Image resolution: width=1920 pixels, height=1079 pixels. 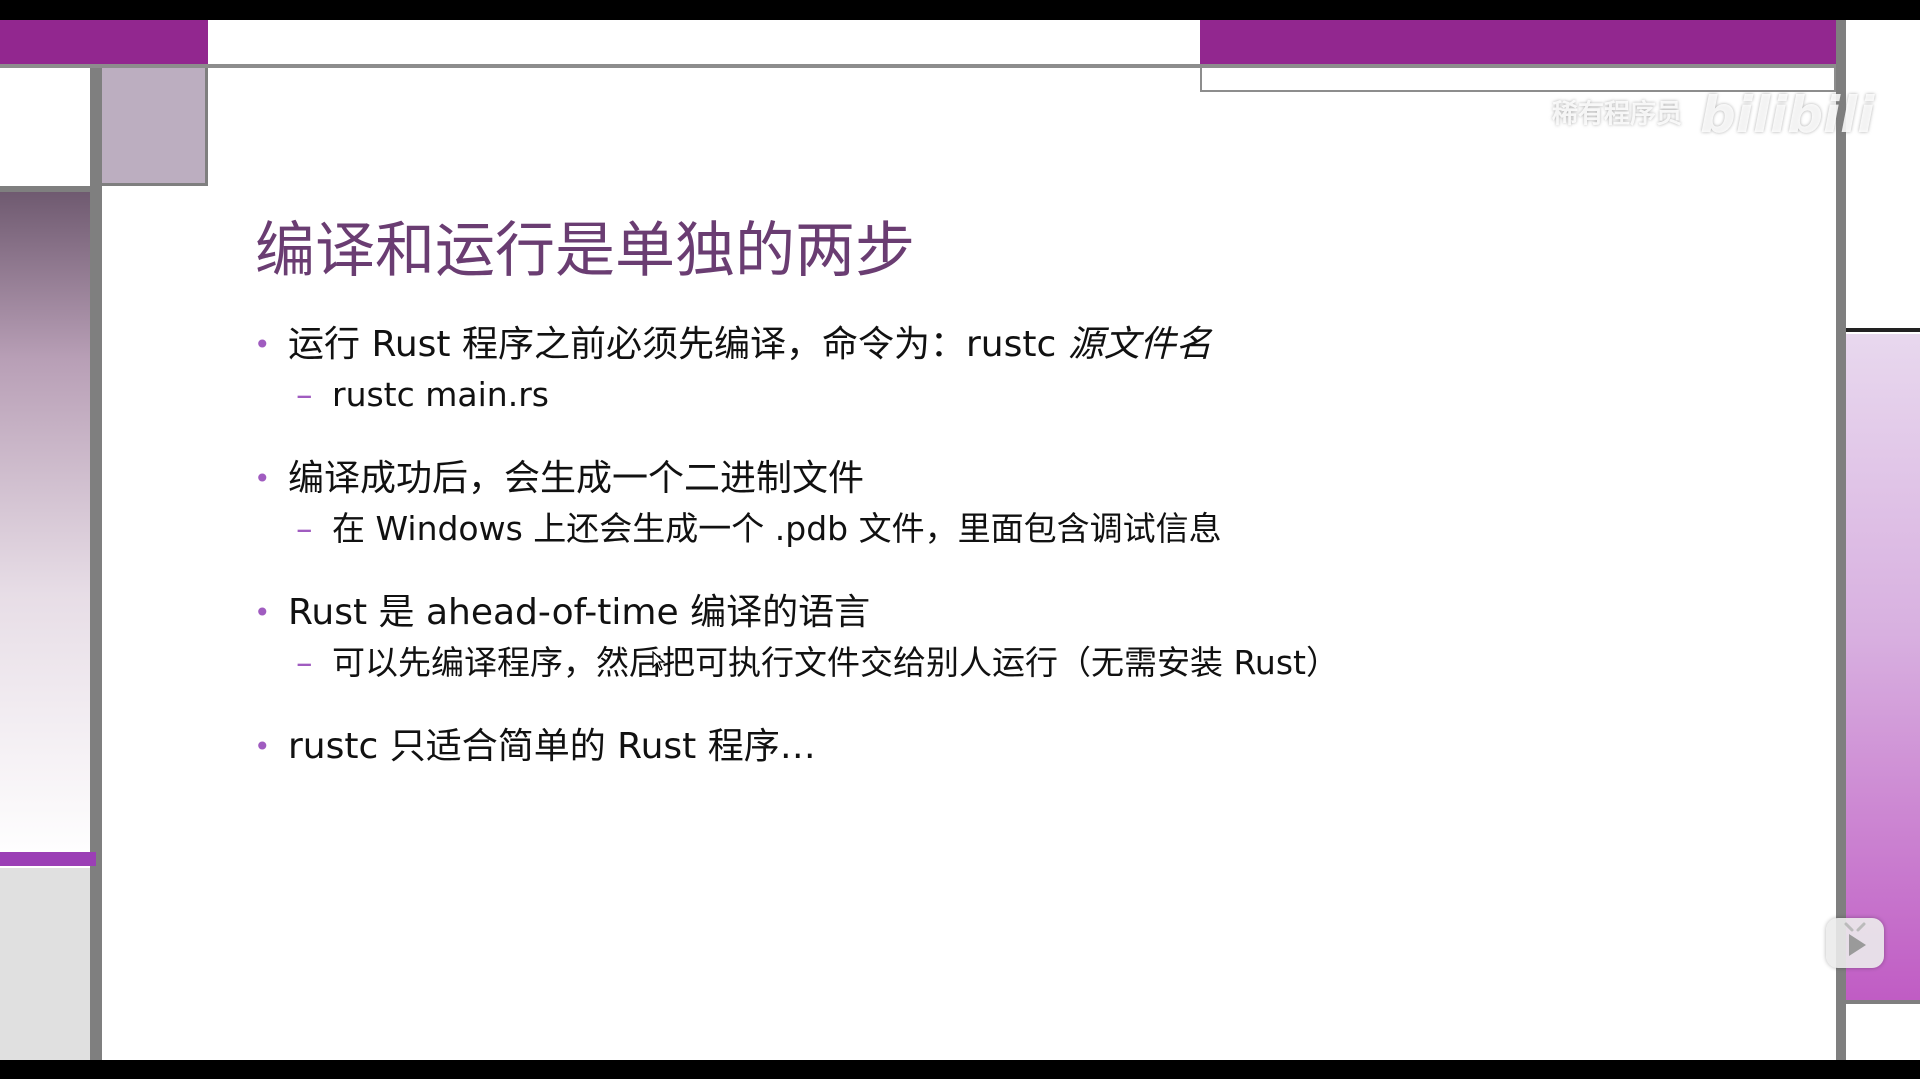 What do you see at coordinates (1883, 1002) in the screenshot?
I see `decor-right-bottom-line` at bounding box center [1883, 1002].